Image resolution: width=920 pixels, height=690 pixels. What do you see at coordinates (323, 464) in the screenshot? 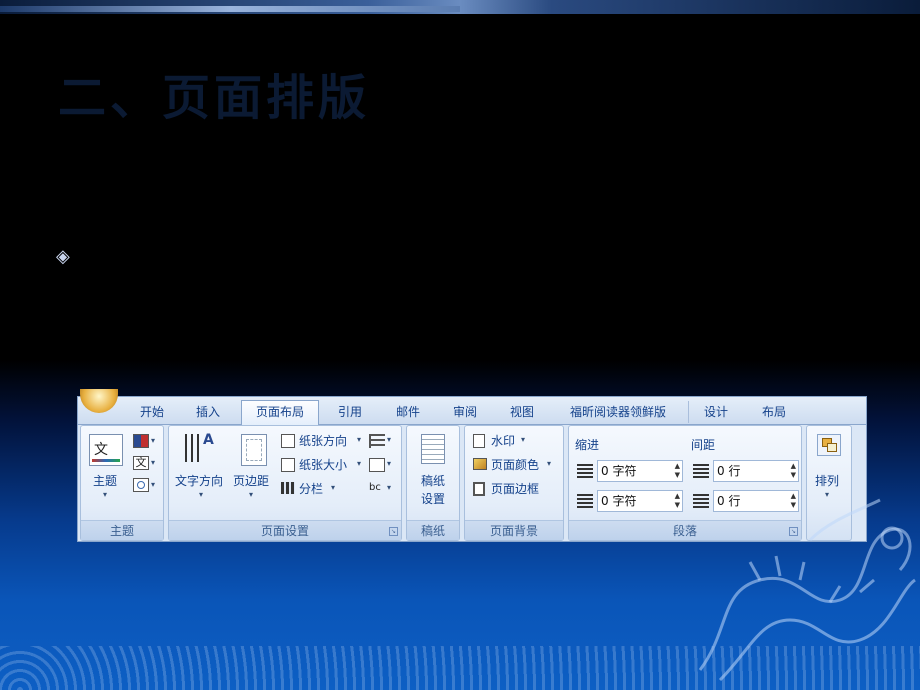
I see `size-label: 纸张大小` at bounding box center [323, 464].